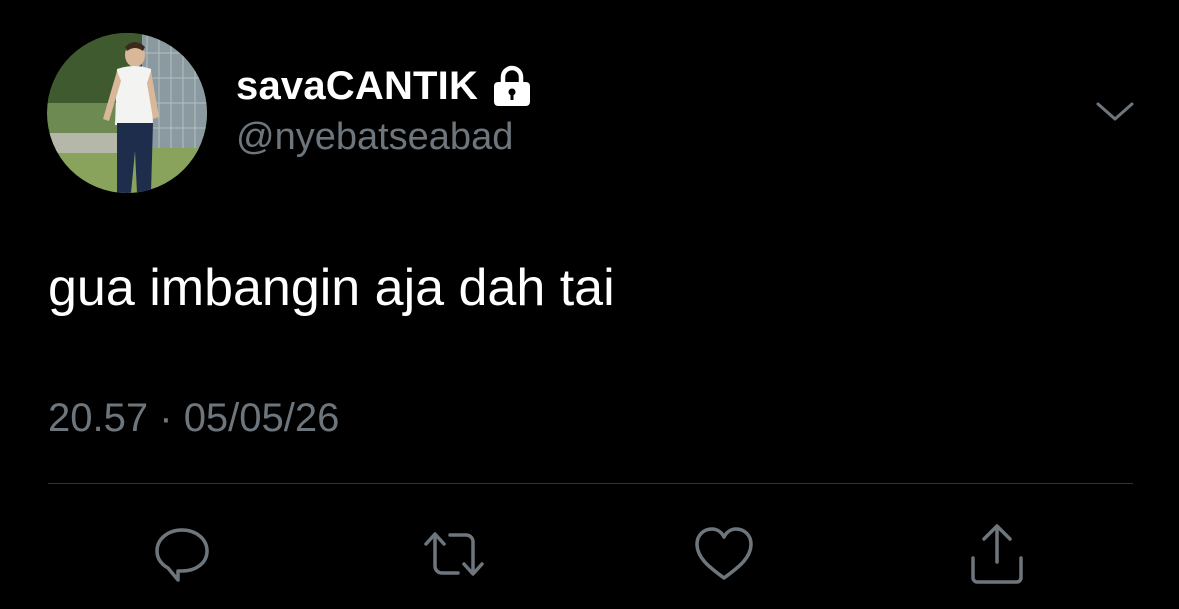 The width and height of the screenshot is (1179, 609). I want to click on avatar, so click(127, 113).